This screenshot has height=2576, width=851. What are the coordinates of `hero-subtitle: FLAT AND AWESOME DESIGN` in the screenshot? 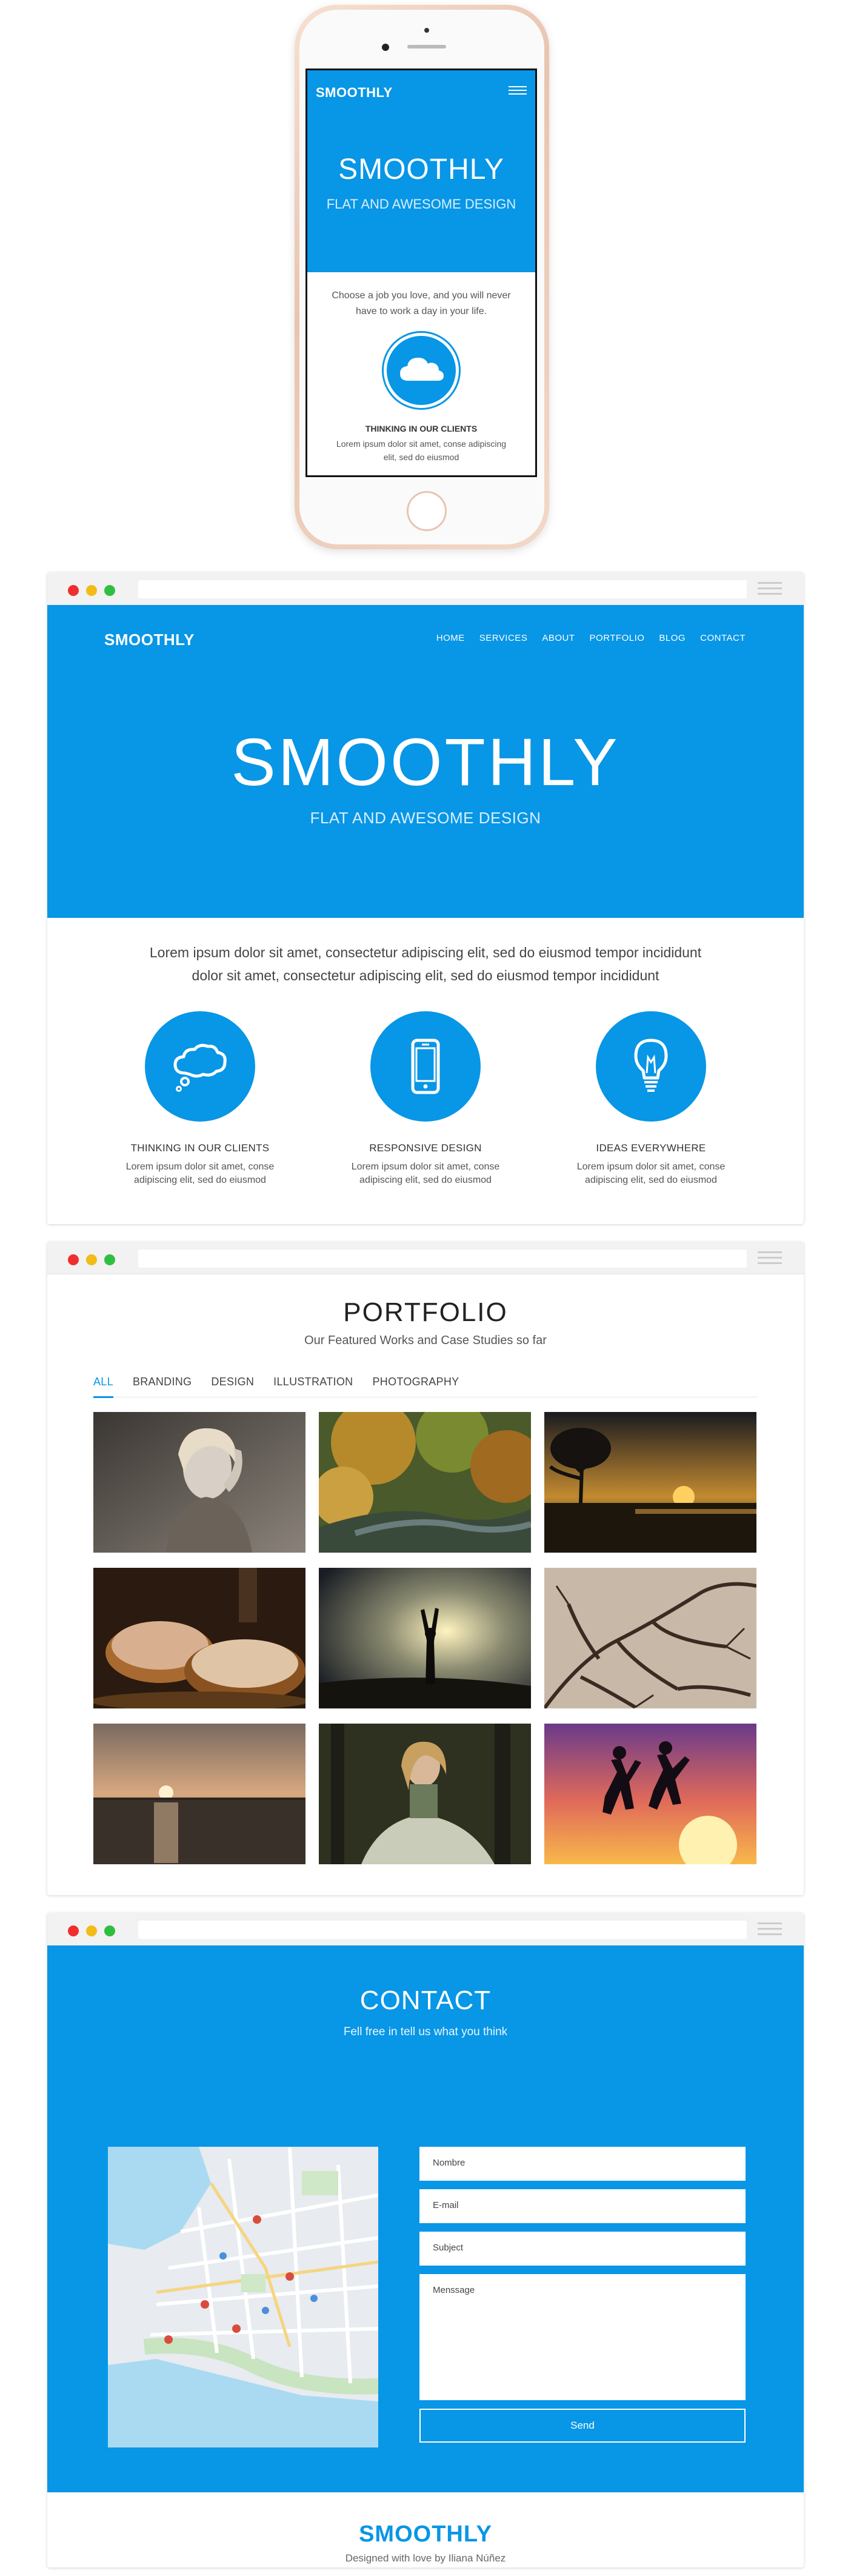 It's located at (425, 818).